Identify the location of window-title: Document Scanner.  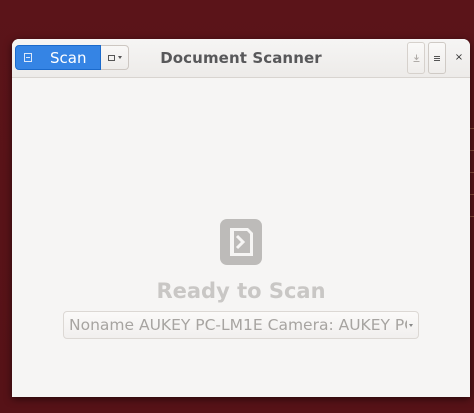
(241, 58).